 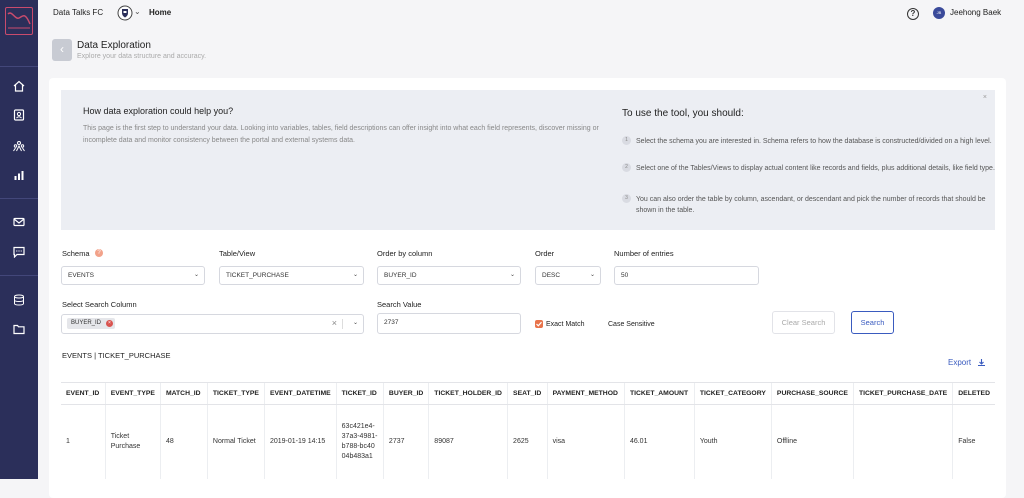 I want to click on mail-icon, so click(x=19, y=222).